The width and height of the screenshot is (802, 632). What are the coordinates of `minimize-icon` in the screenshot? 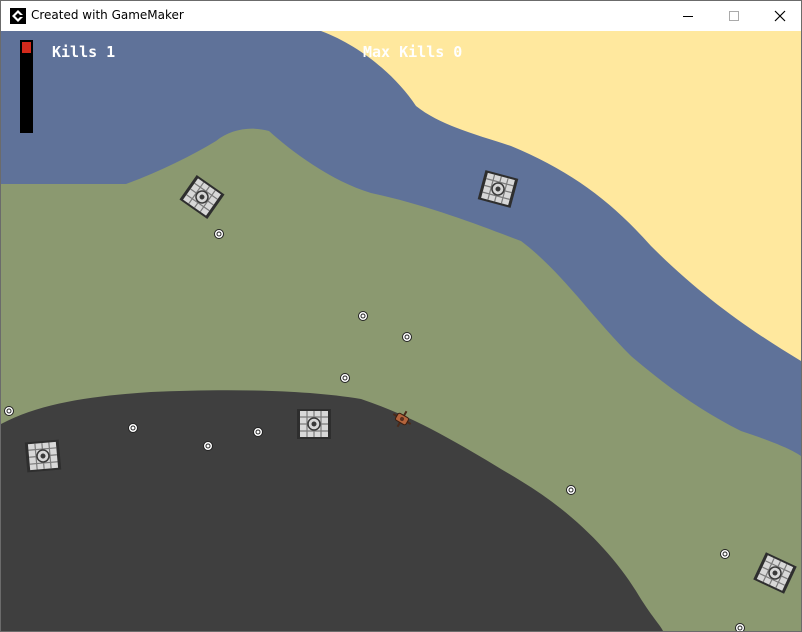 It's located at (688, 16).